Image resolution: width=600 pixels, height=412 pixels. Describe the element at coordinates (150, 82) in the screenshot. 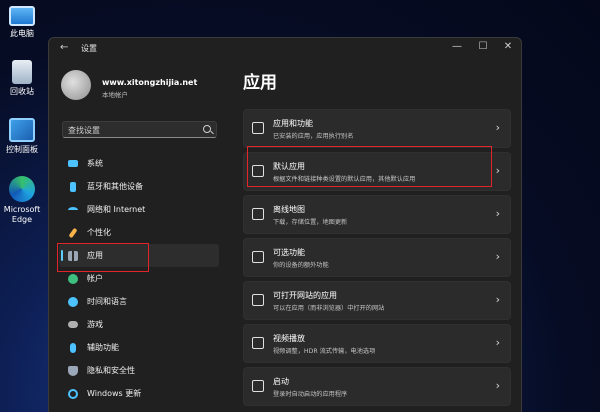

I see `user-name: www.xitongzhijia.net` at that location.